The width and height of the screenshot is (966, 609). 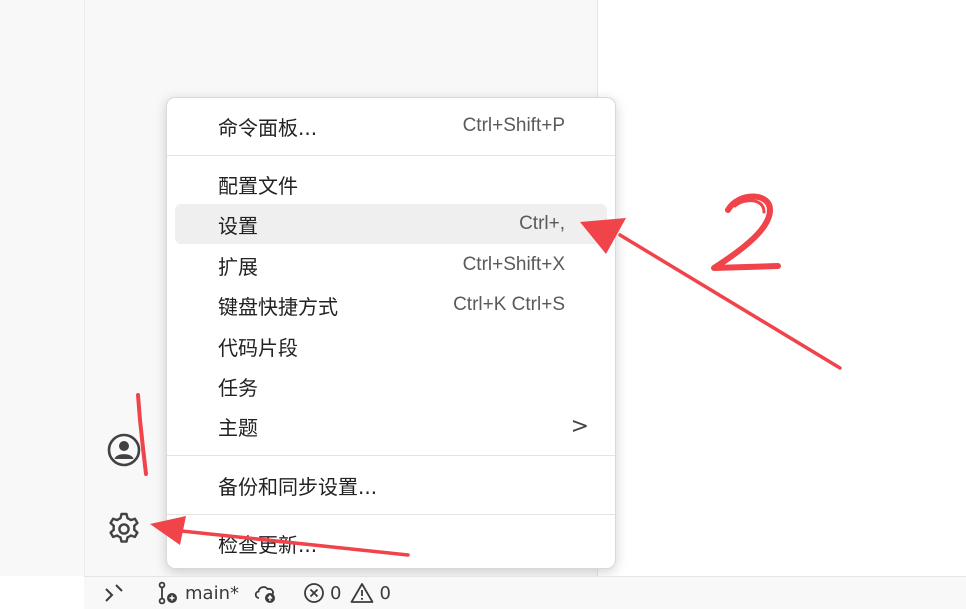 I want to click on activity-bar-divider, so click(x=84, y=288).